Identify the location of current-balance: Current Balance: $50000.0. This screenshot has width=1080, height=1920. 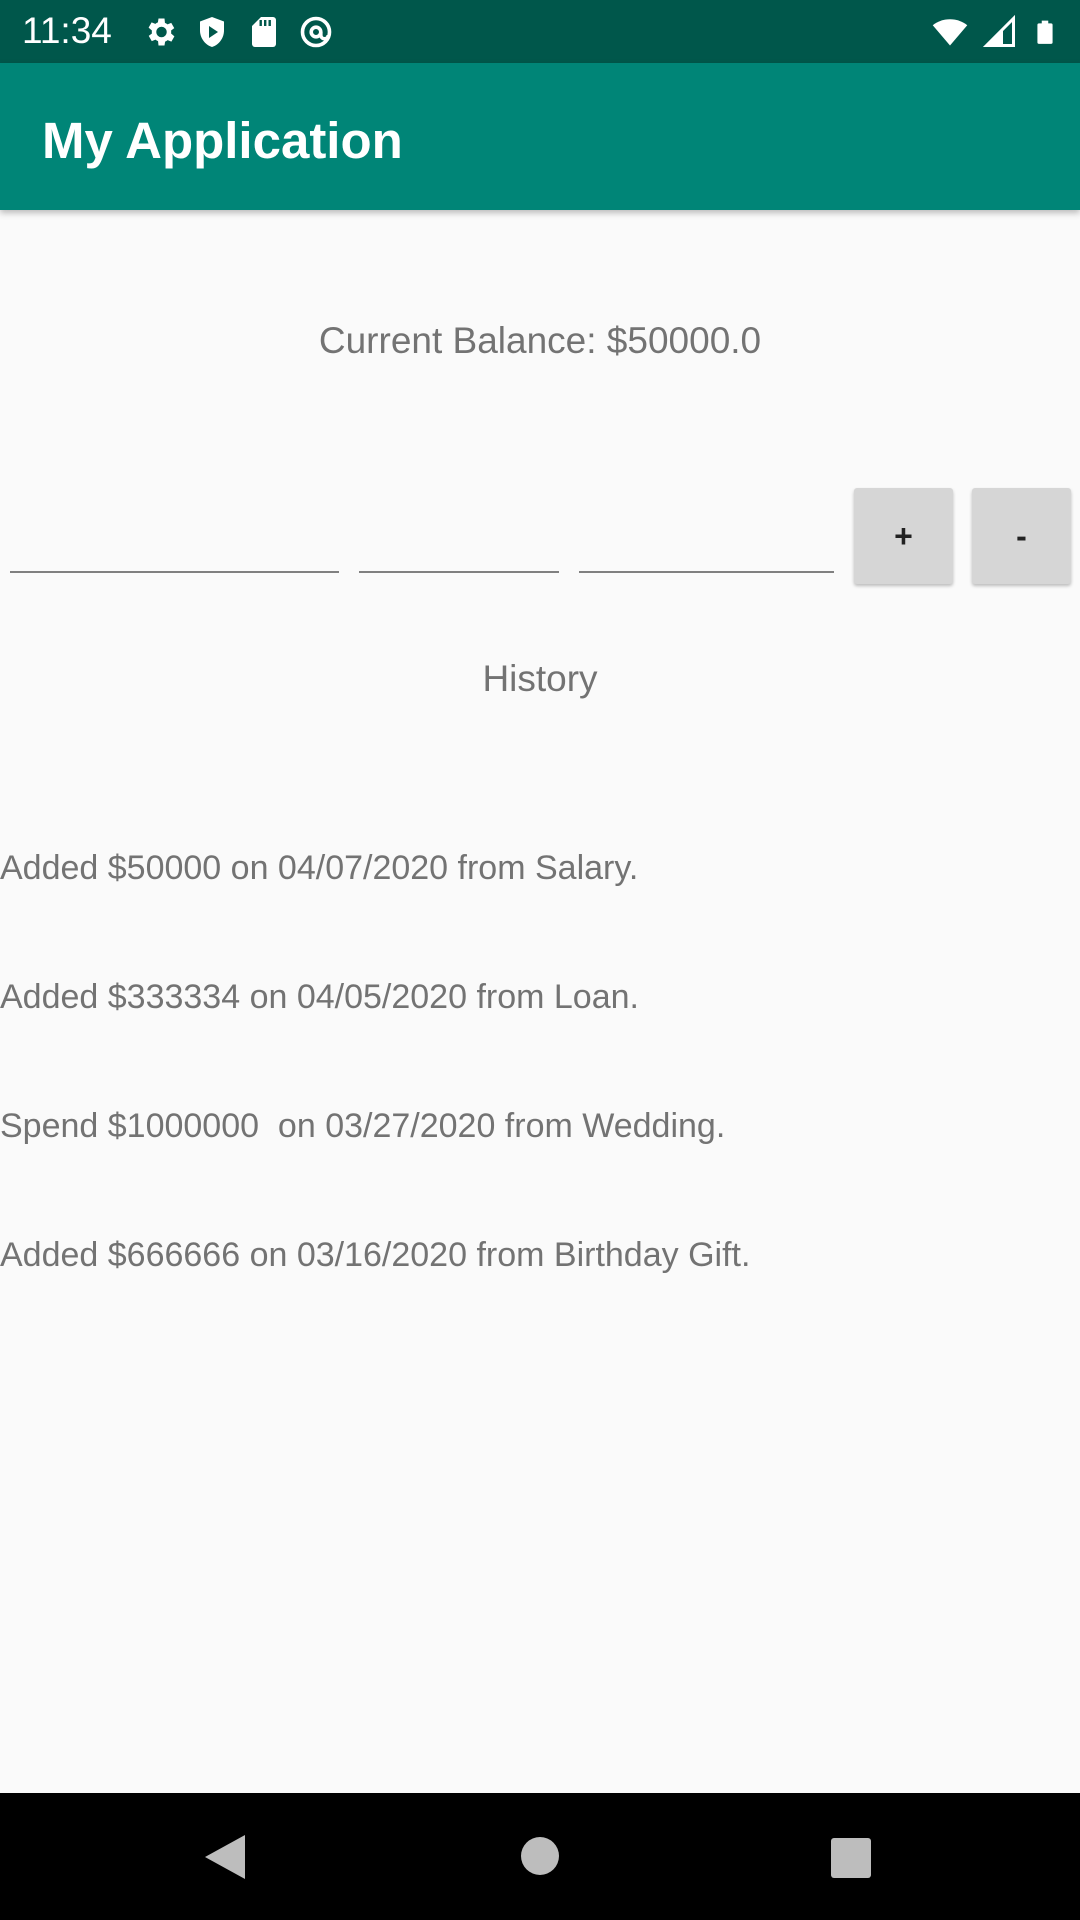
(540, 340).